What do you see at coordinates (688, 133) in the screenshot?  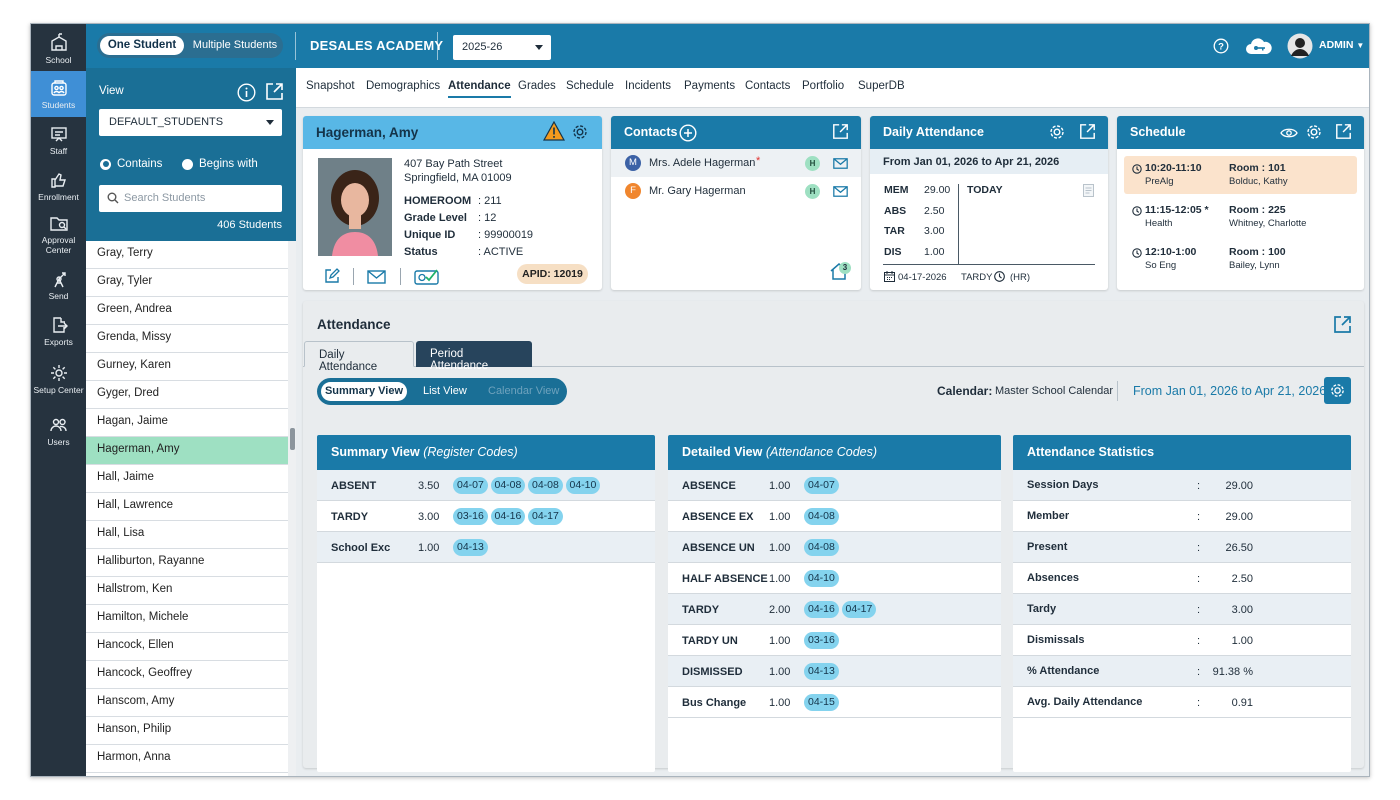 I see `add-contact-icon` at bounding box center [688, 133].